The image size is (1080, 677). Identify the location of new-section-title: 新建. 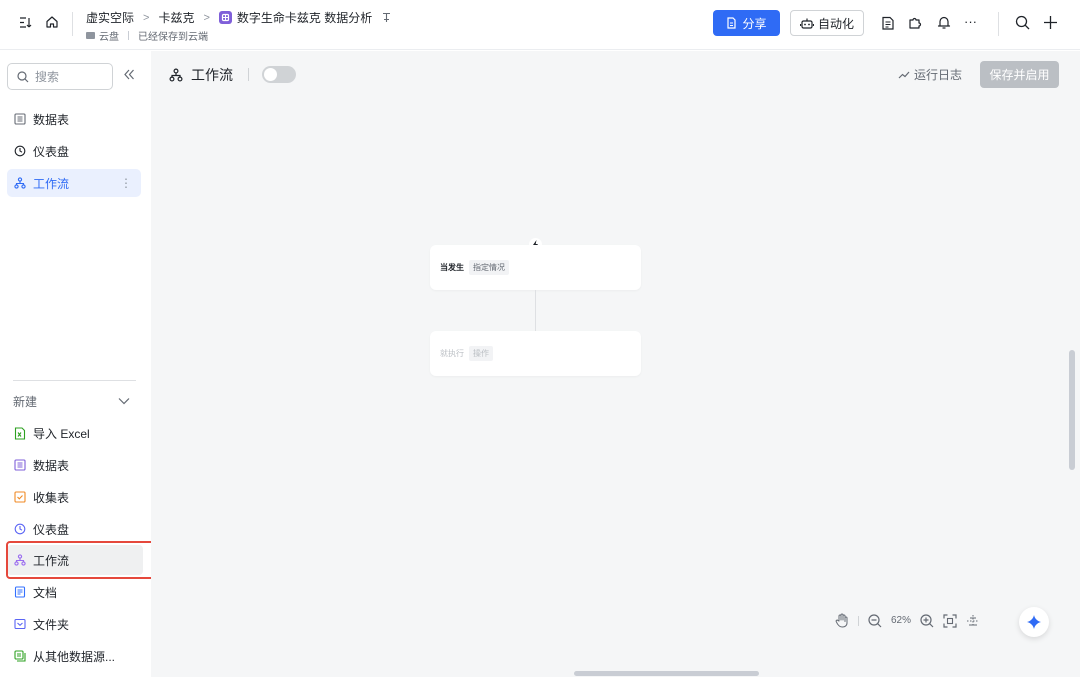
(25, 401).